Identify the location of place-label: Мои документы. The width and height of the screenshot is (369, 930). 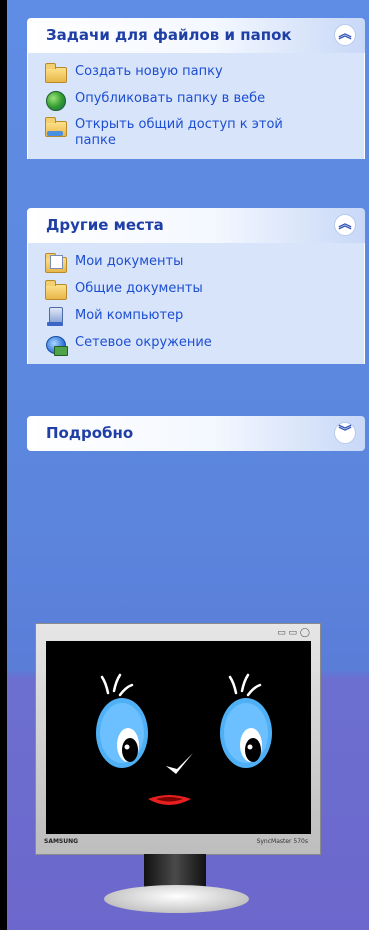
(129, 261).